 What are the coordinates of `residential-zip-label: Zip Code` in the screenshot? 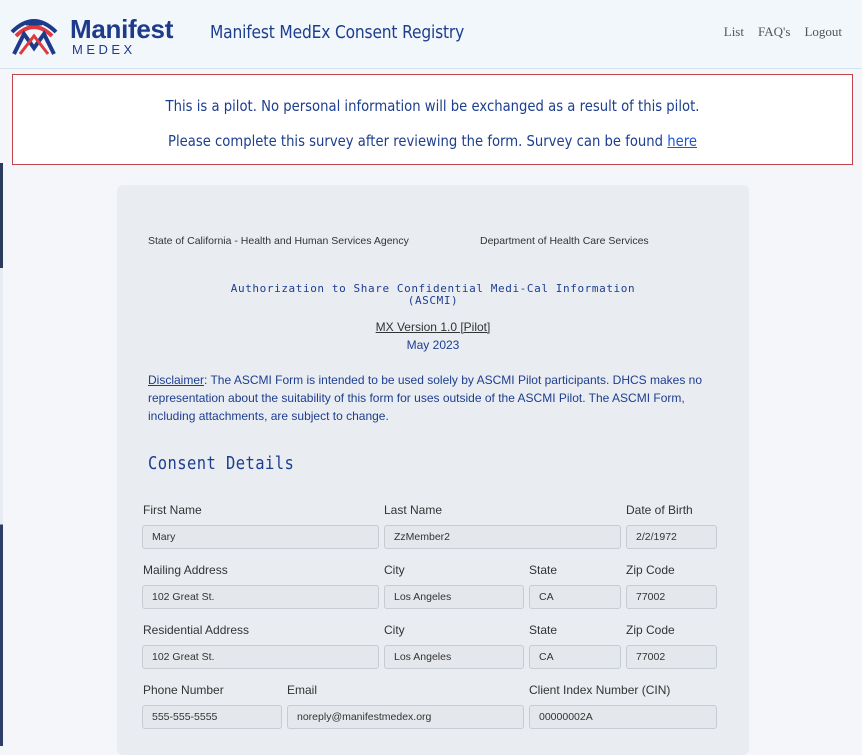 It's located at (650, 630).